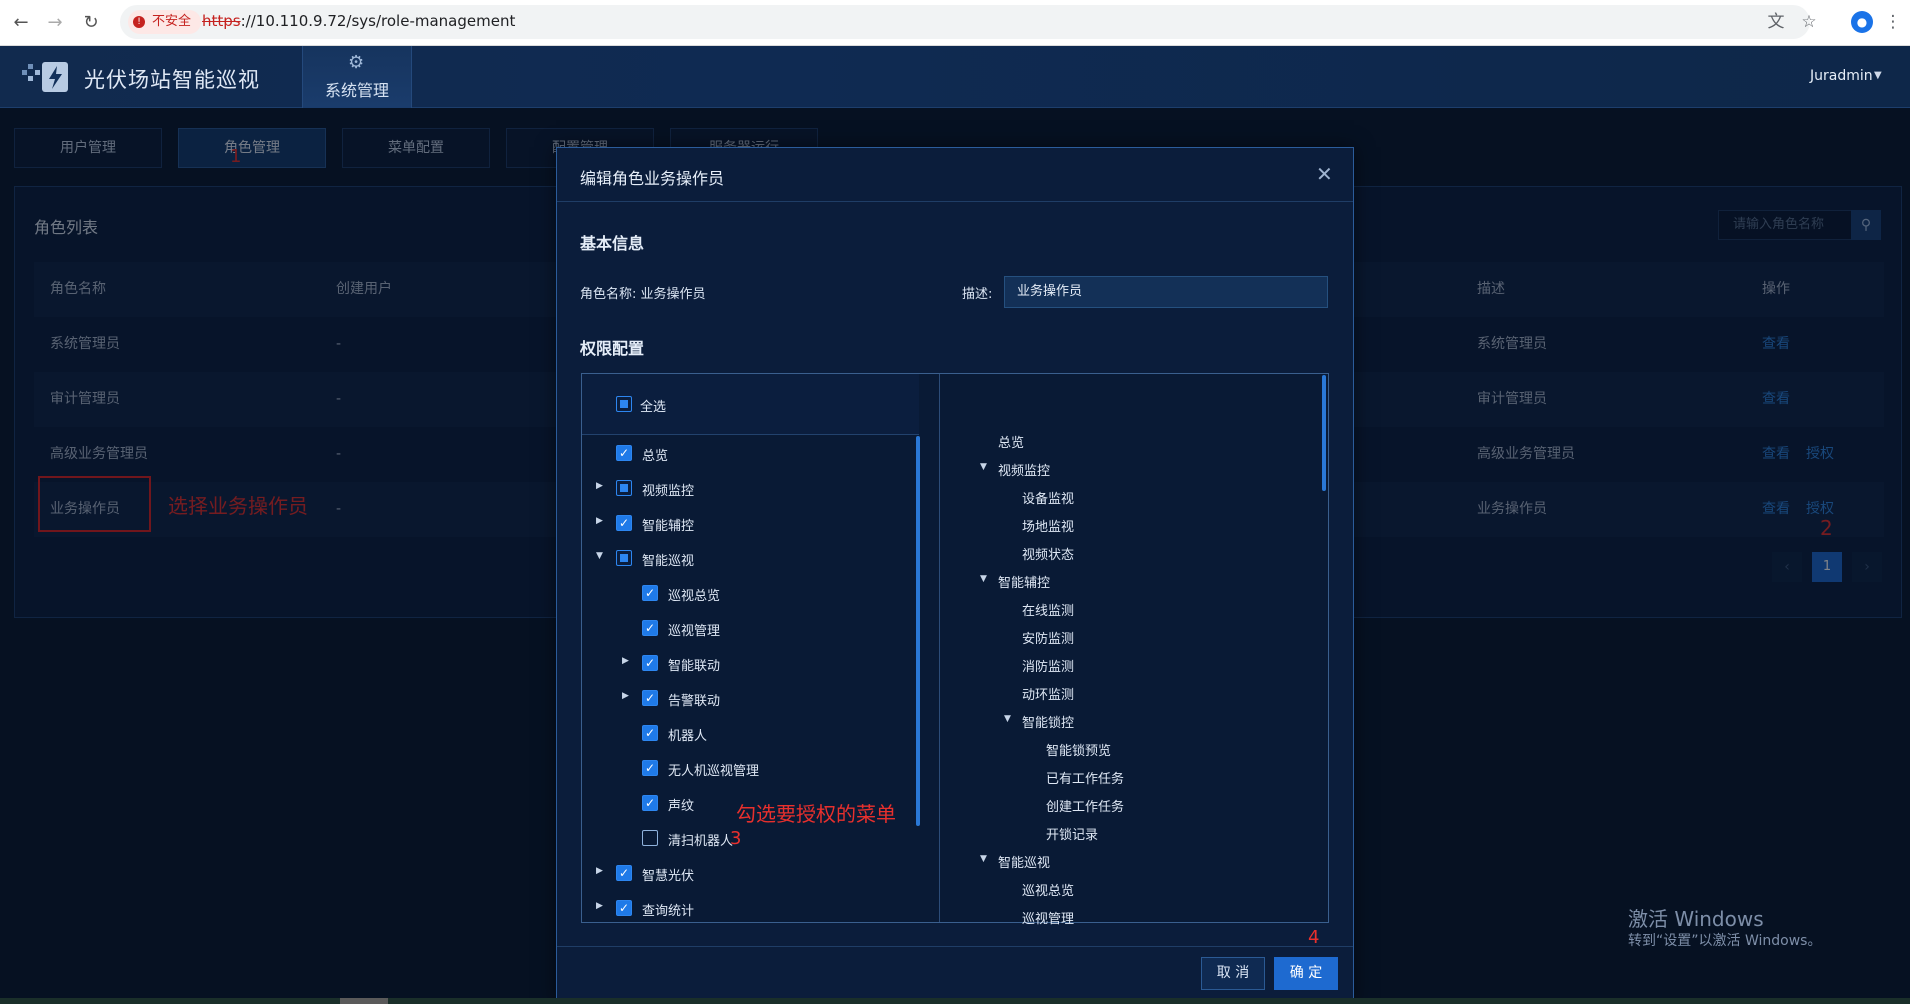 This screenshot has width=1910, height=1004. Describe the element at coordinates (1893, 22) in the screenshot. I see `more-icon: ⋮` at that location.